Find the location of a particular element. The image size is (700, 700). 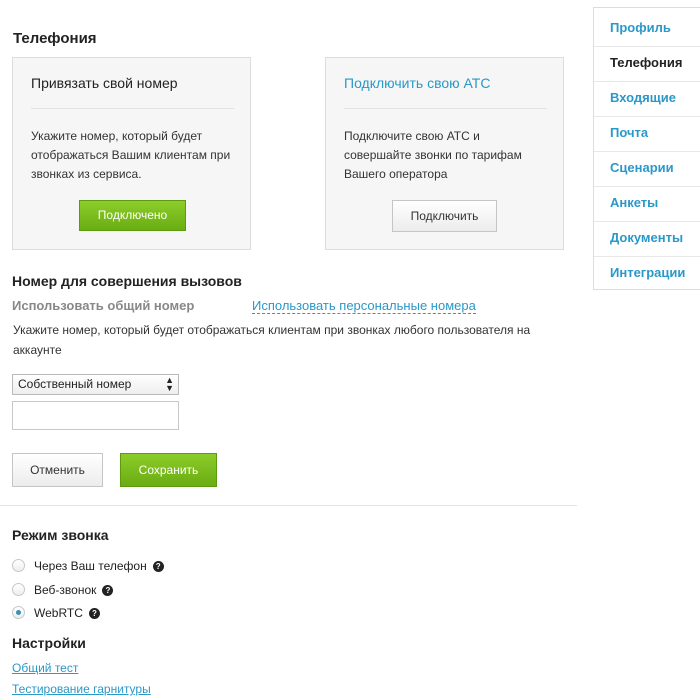

updown-arrows-icon: ▲ ▼ is located at coordinates (169, 384).